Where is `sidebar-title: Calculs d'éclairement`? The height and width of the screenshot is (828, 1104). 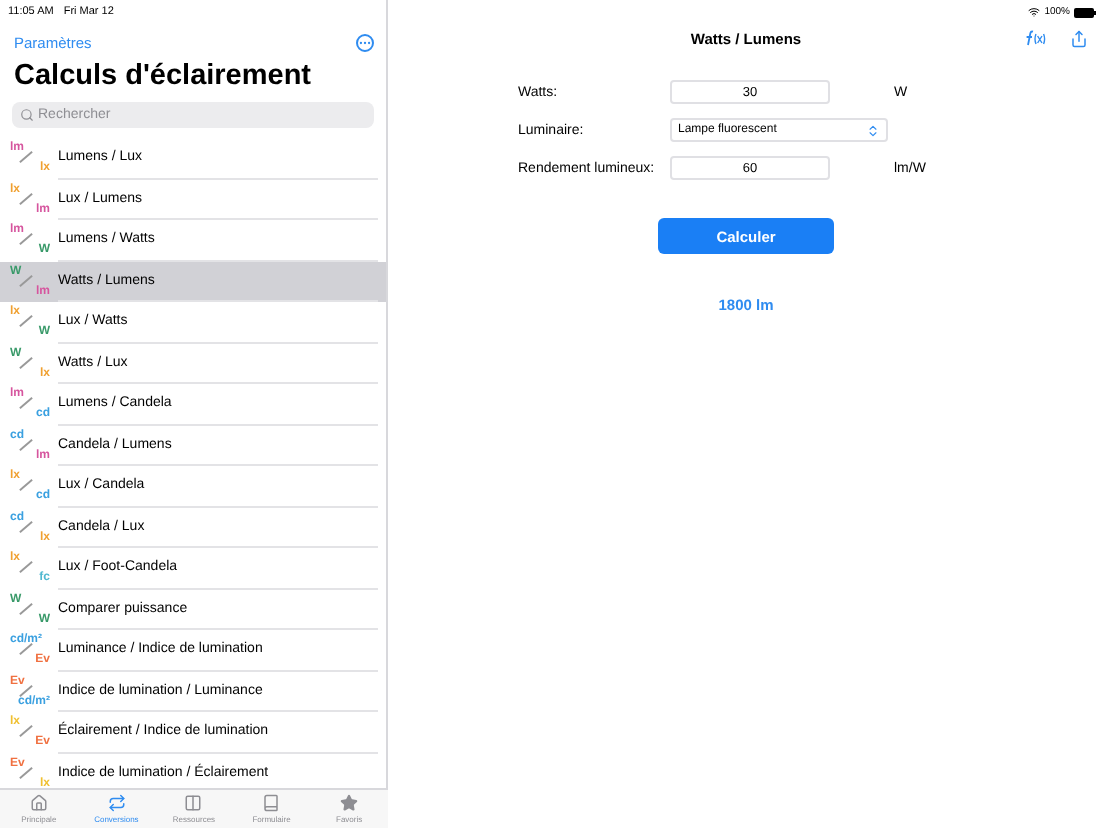
sidebar-title: Calculs d'éclairement is located at coordinates (163, 77).